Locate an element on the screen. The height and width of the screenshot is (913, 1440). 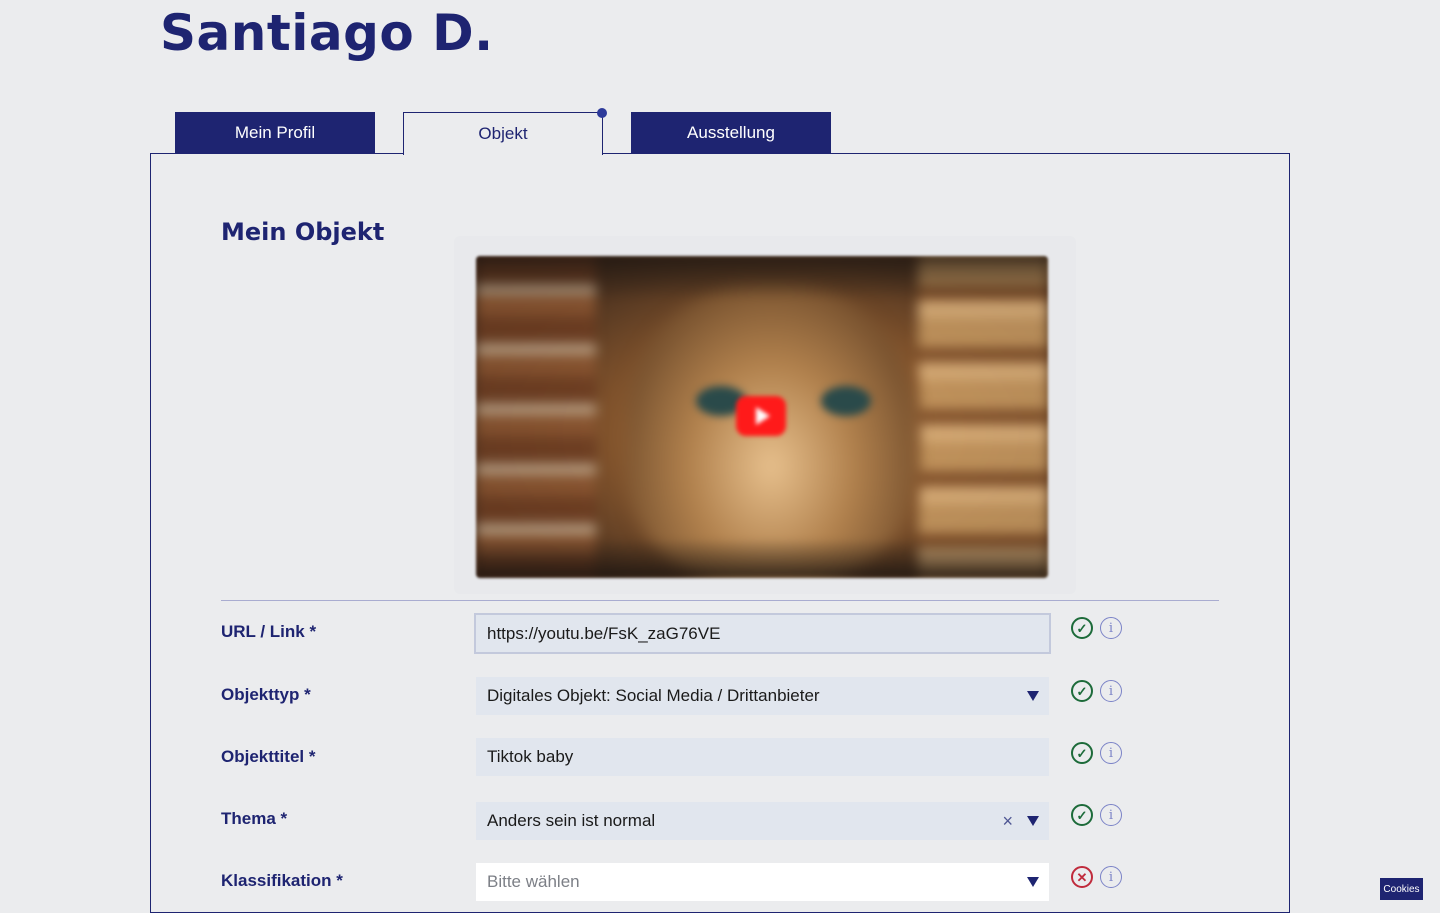
thumbnail-bookshelf-right is located at coordinates (983, 417).